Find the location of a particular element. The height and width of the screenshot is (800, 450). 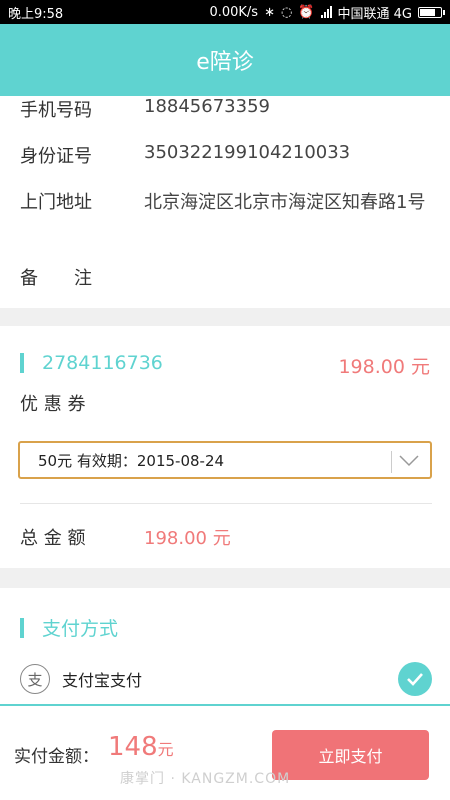

select-divider is located at coordinates (391, 462).